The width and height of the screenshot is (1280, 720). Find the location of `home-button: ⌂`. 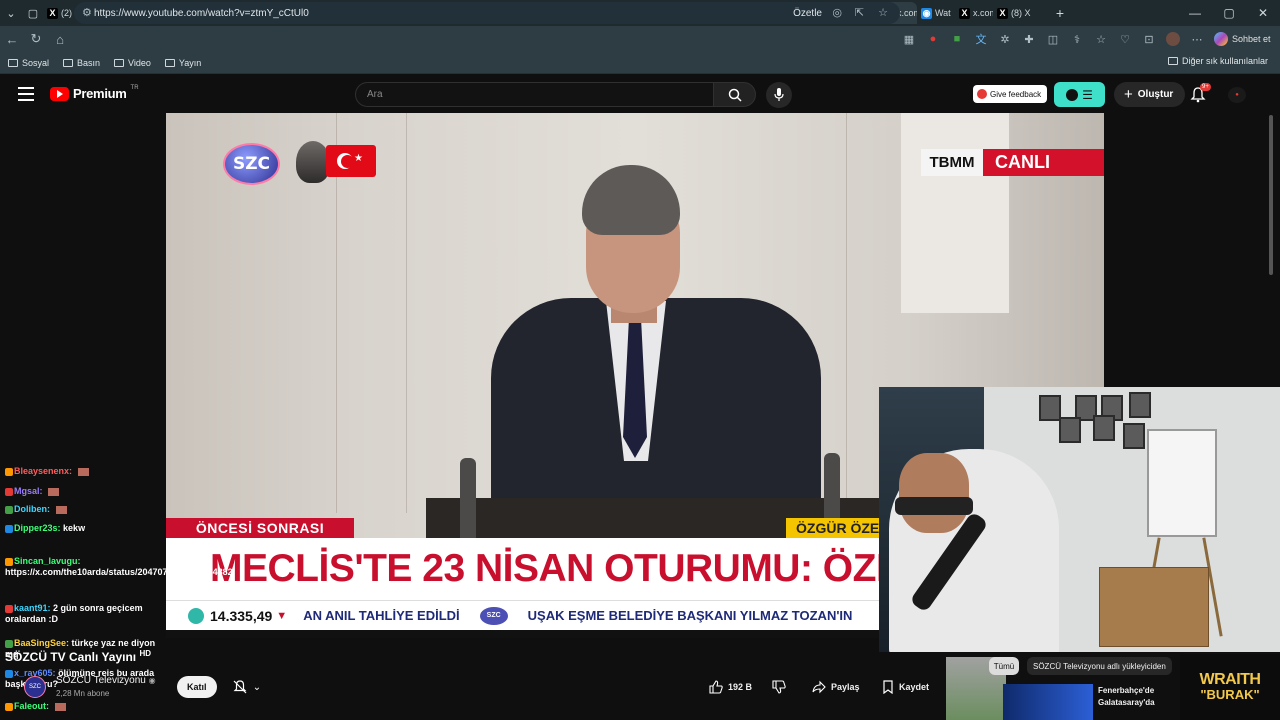

home-button: ⌂ is located at coordinates (60, 39).